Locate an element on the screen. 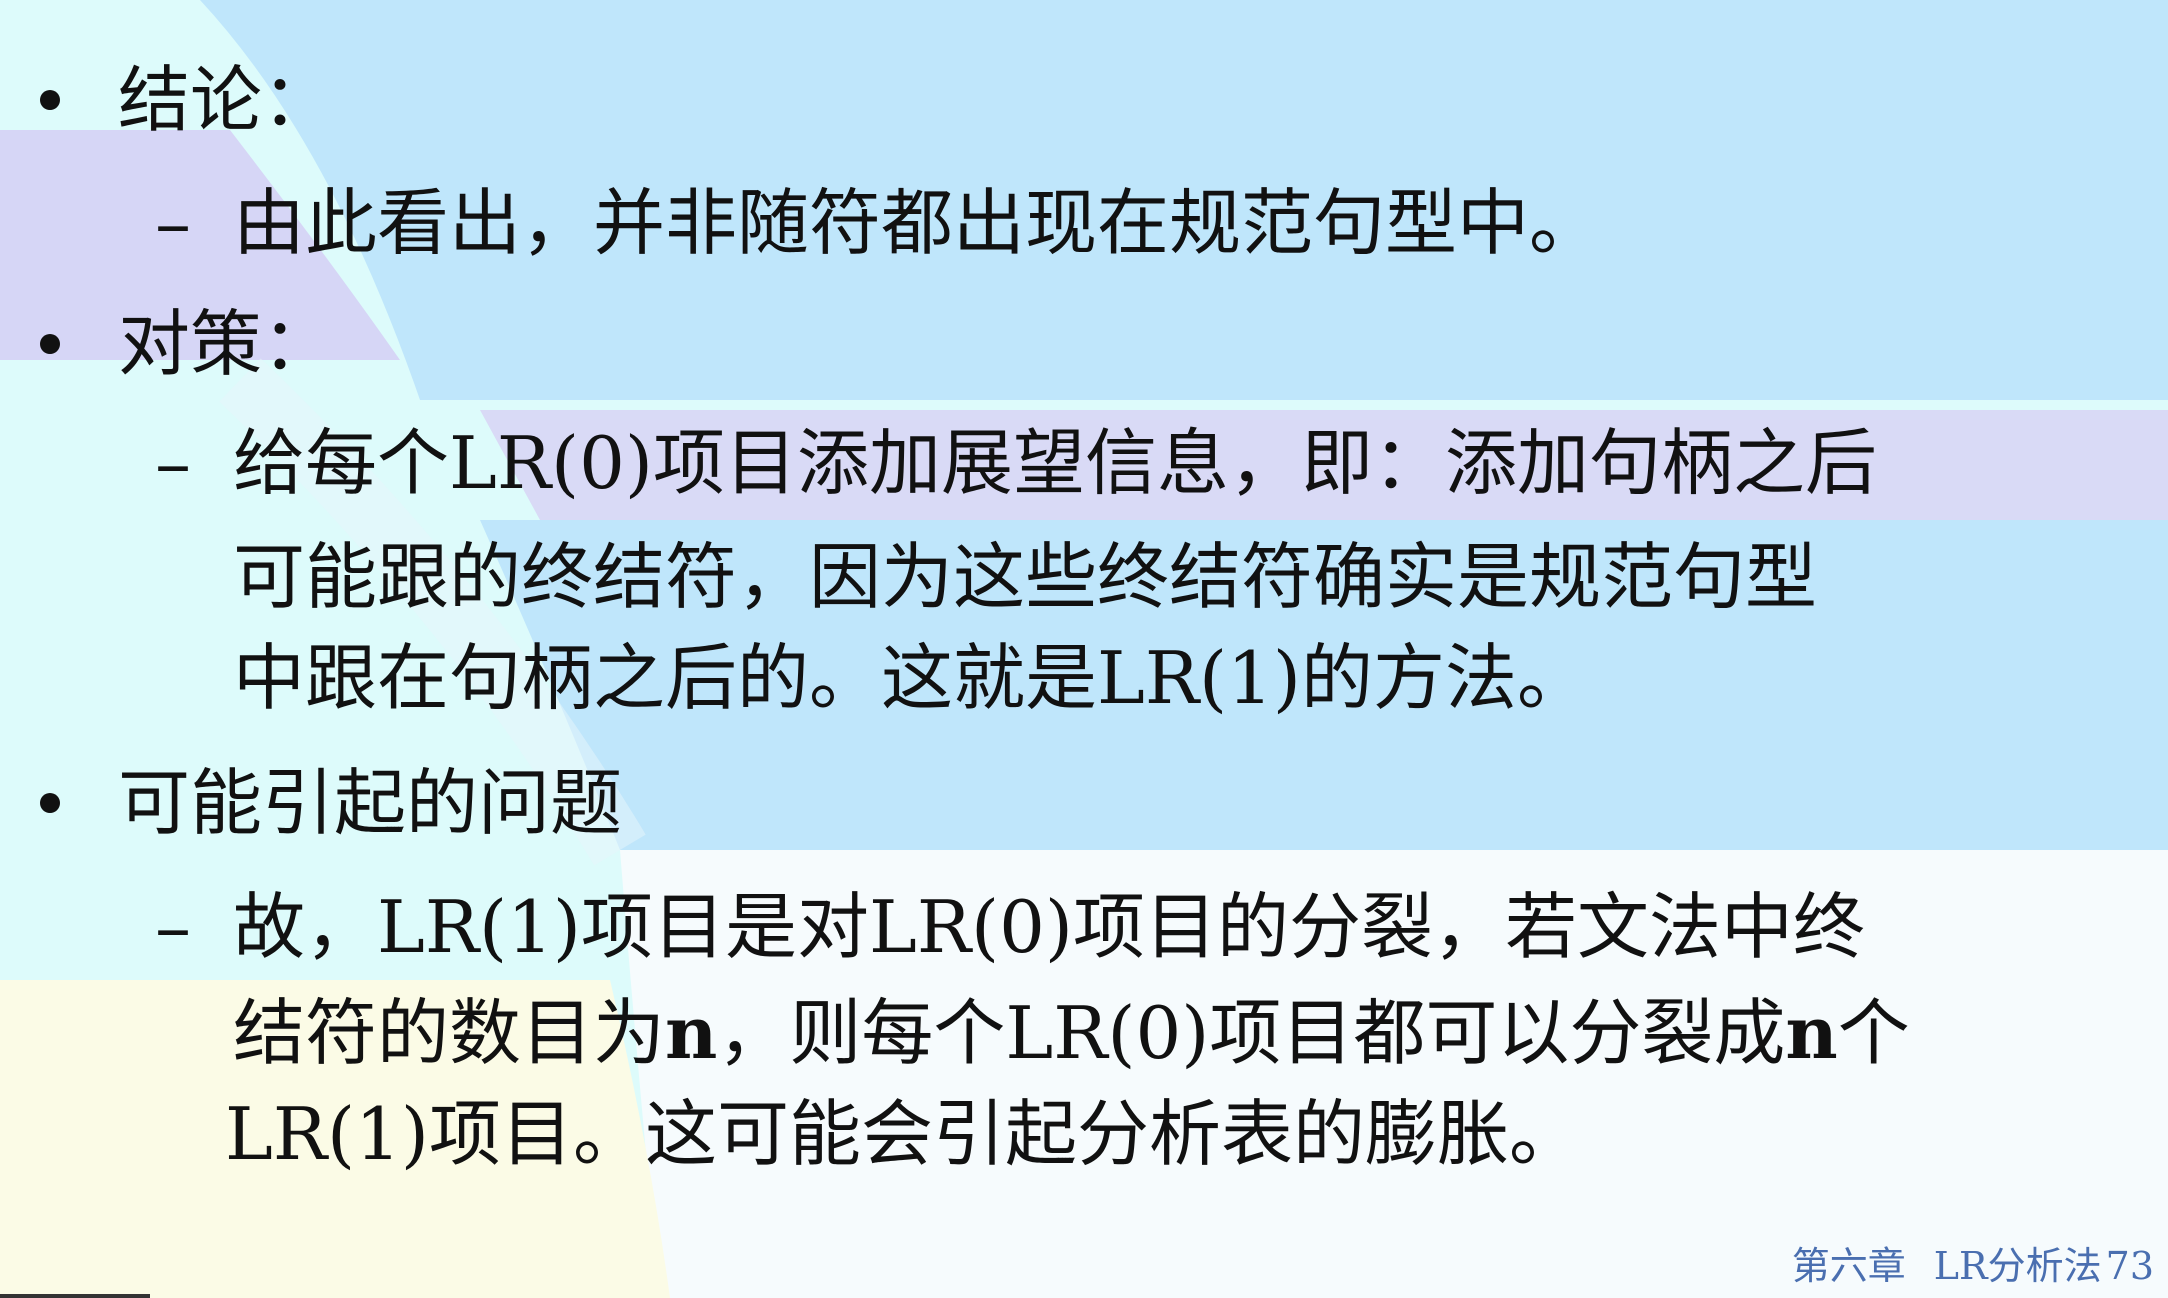 This screenshot has height=1298, width=2168. bullet-label: 对策： is located at coordinates (226, 344).